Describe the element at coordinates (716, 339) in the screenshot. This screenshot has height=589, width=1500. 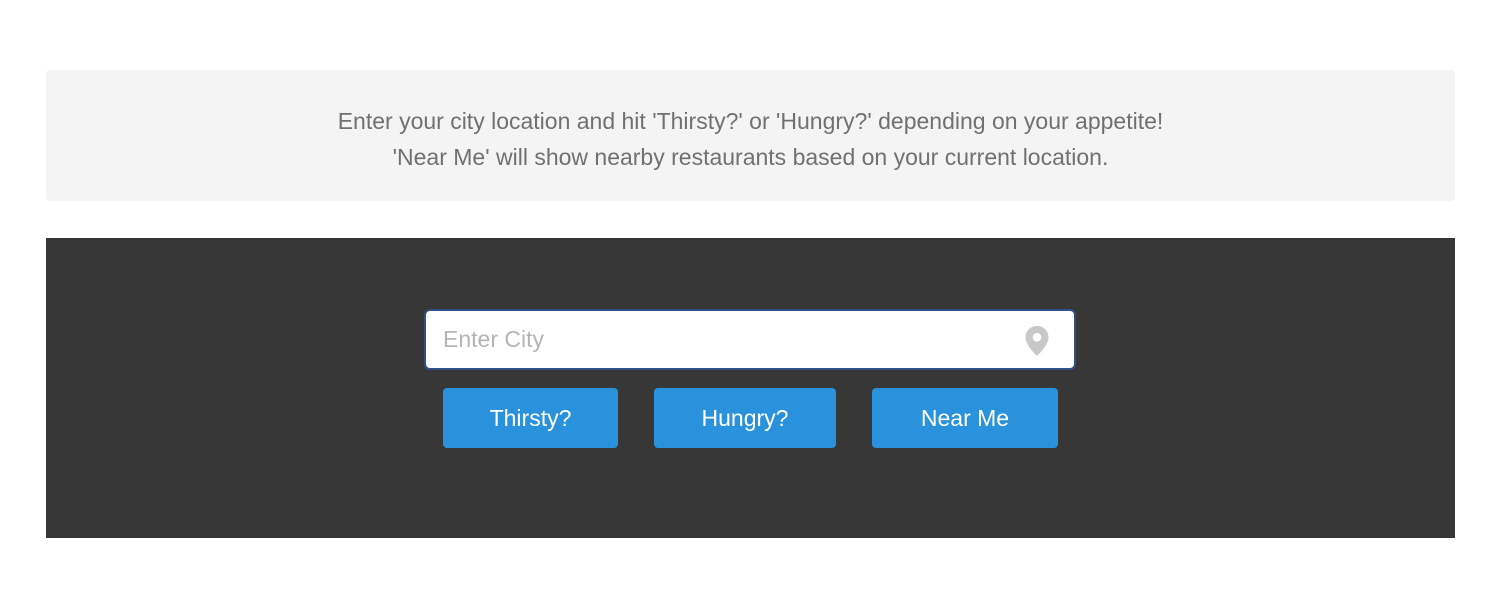
I see `city-input` at that location.